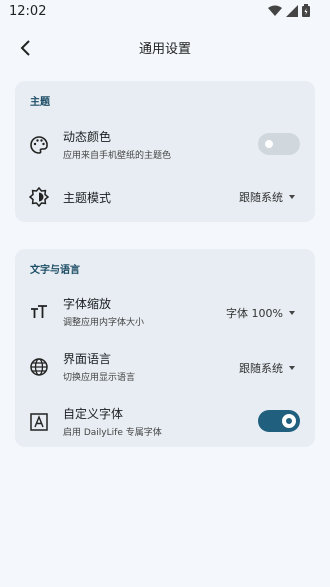  Describe the element at coordinates (39, 422) in the screenshot. I see `font-icon` at that location.